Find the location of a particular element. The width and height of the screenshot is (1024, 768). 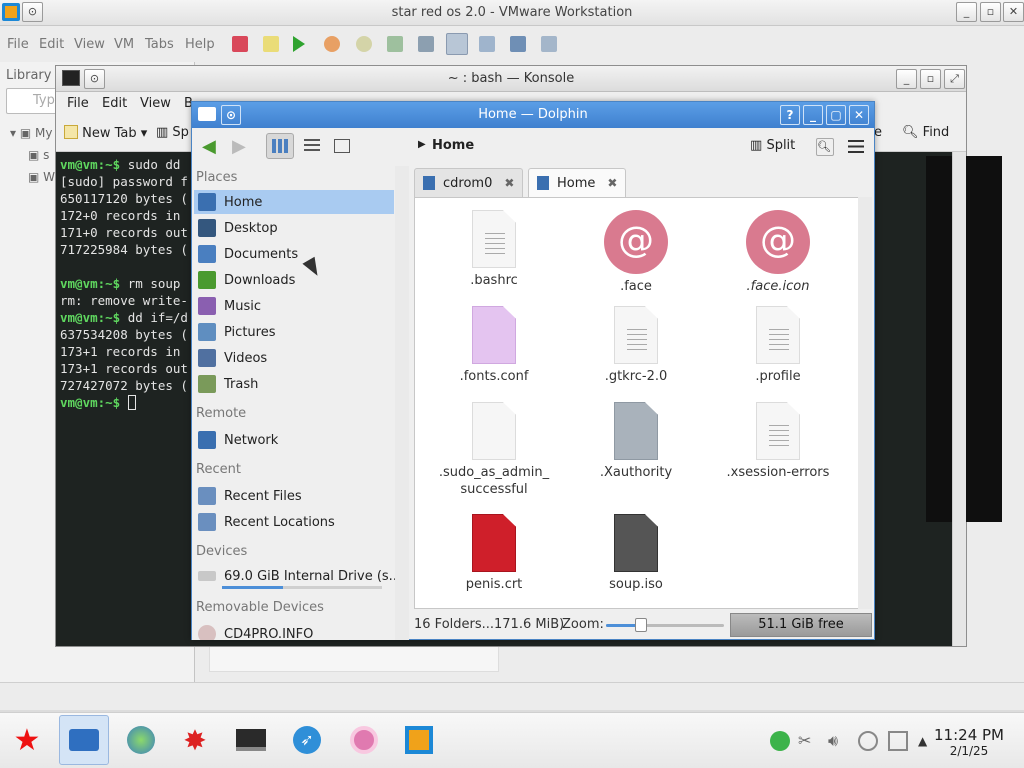

clock: 11:24 PM 2/1/25 is located at coordinates (969, 742).